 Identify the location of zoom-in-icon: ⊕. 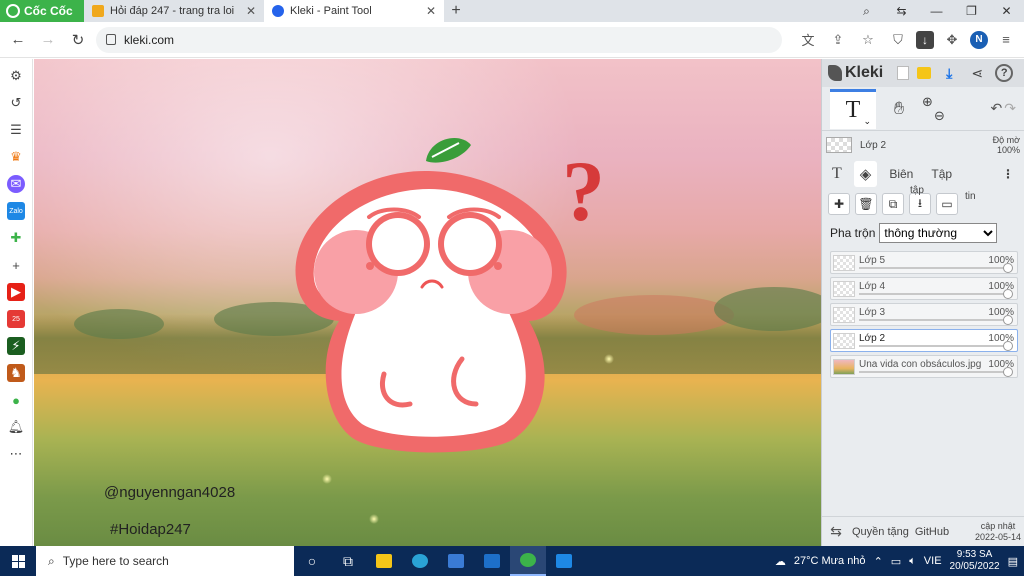
(933, 101).